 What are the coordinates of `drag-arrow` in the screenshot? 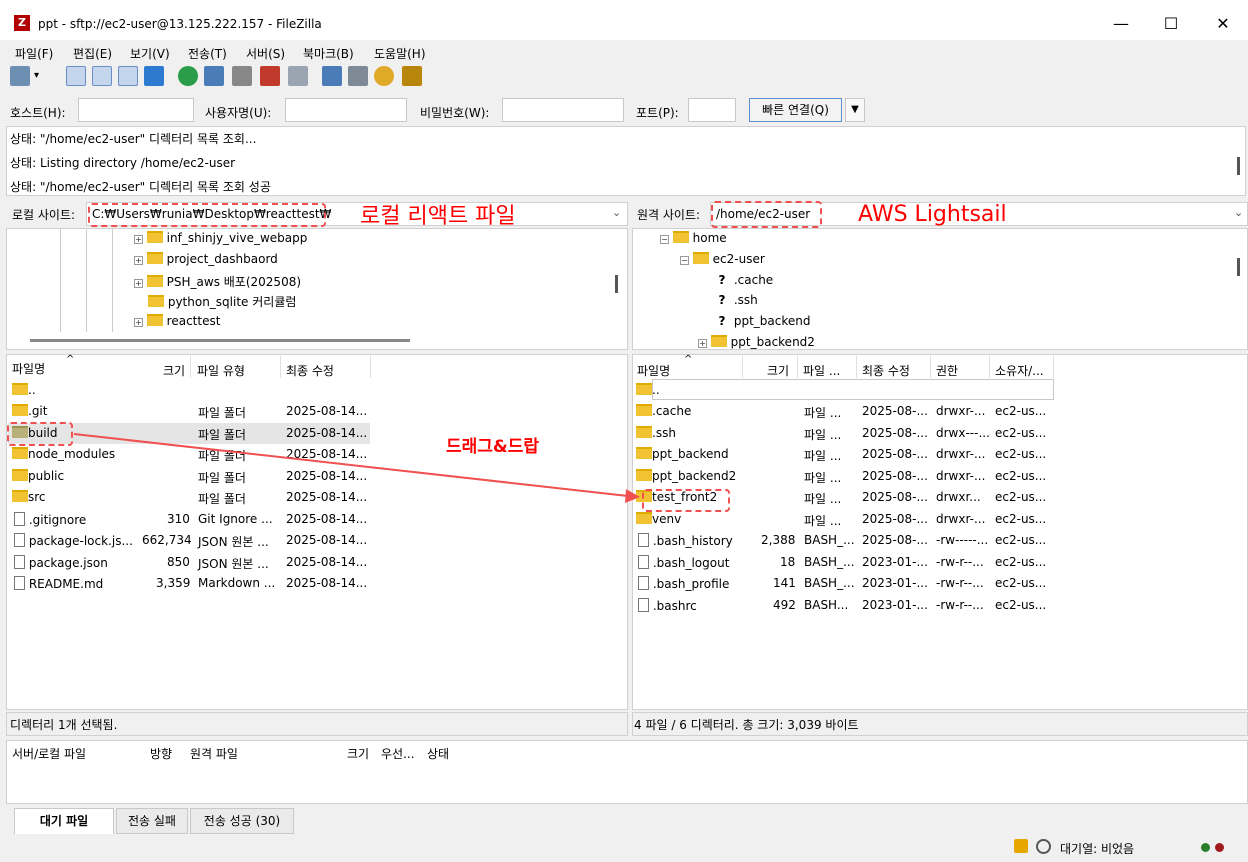 It's located at (356, 468).